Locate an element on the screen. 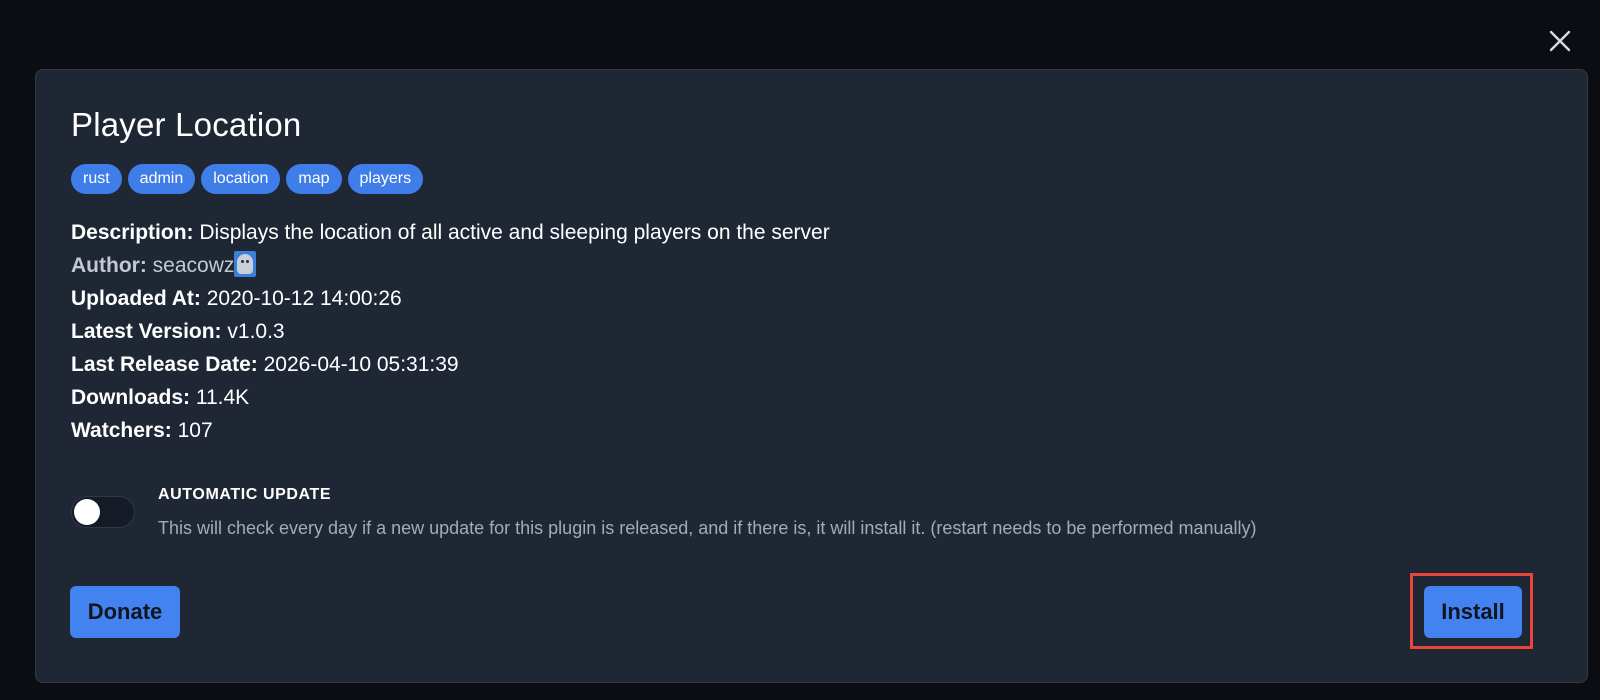 The height and width of the screenshot is (700, 1600). version-label: Latest Version: is located at coordinates (146, 331).